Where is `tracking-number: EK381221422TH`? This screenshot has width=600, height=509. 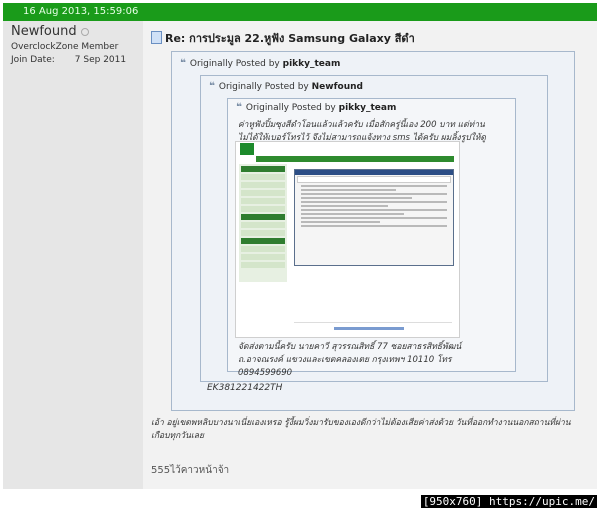 tracking-number: EK381221422TH is located at coordinates (245, 388).